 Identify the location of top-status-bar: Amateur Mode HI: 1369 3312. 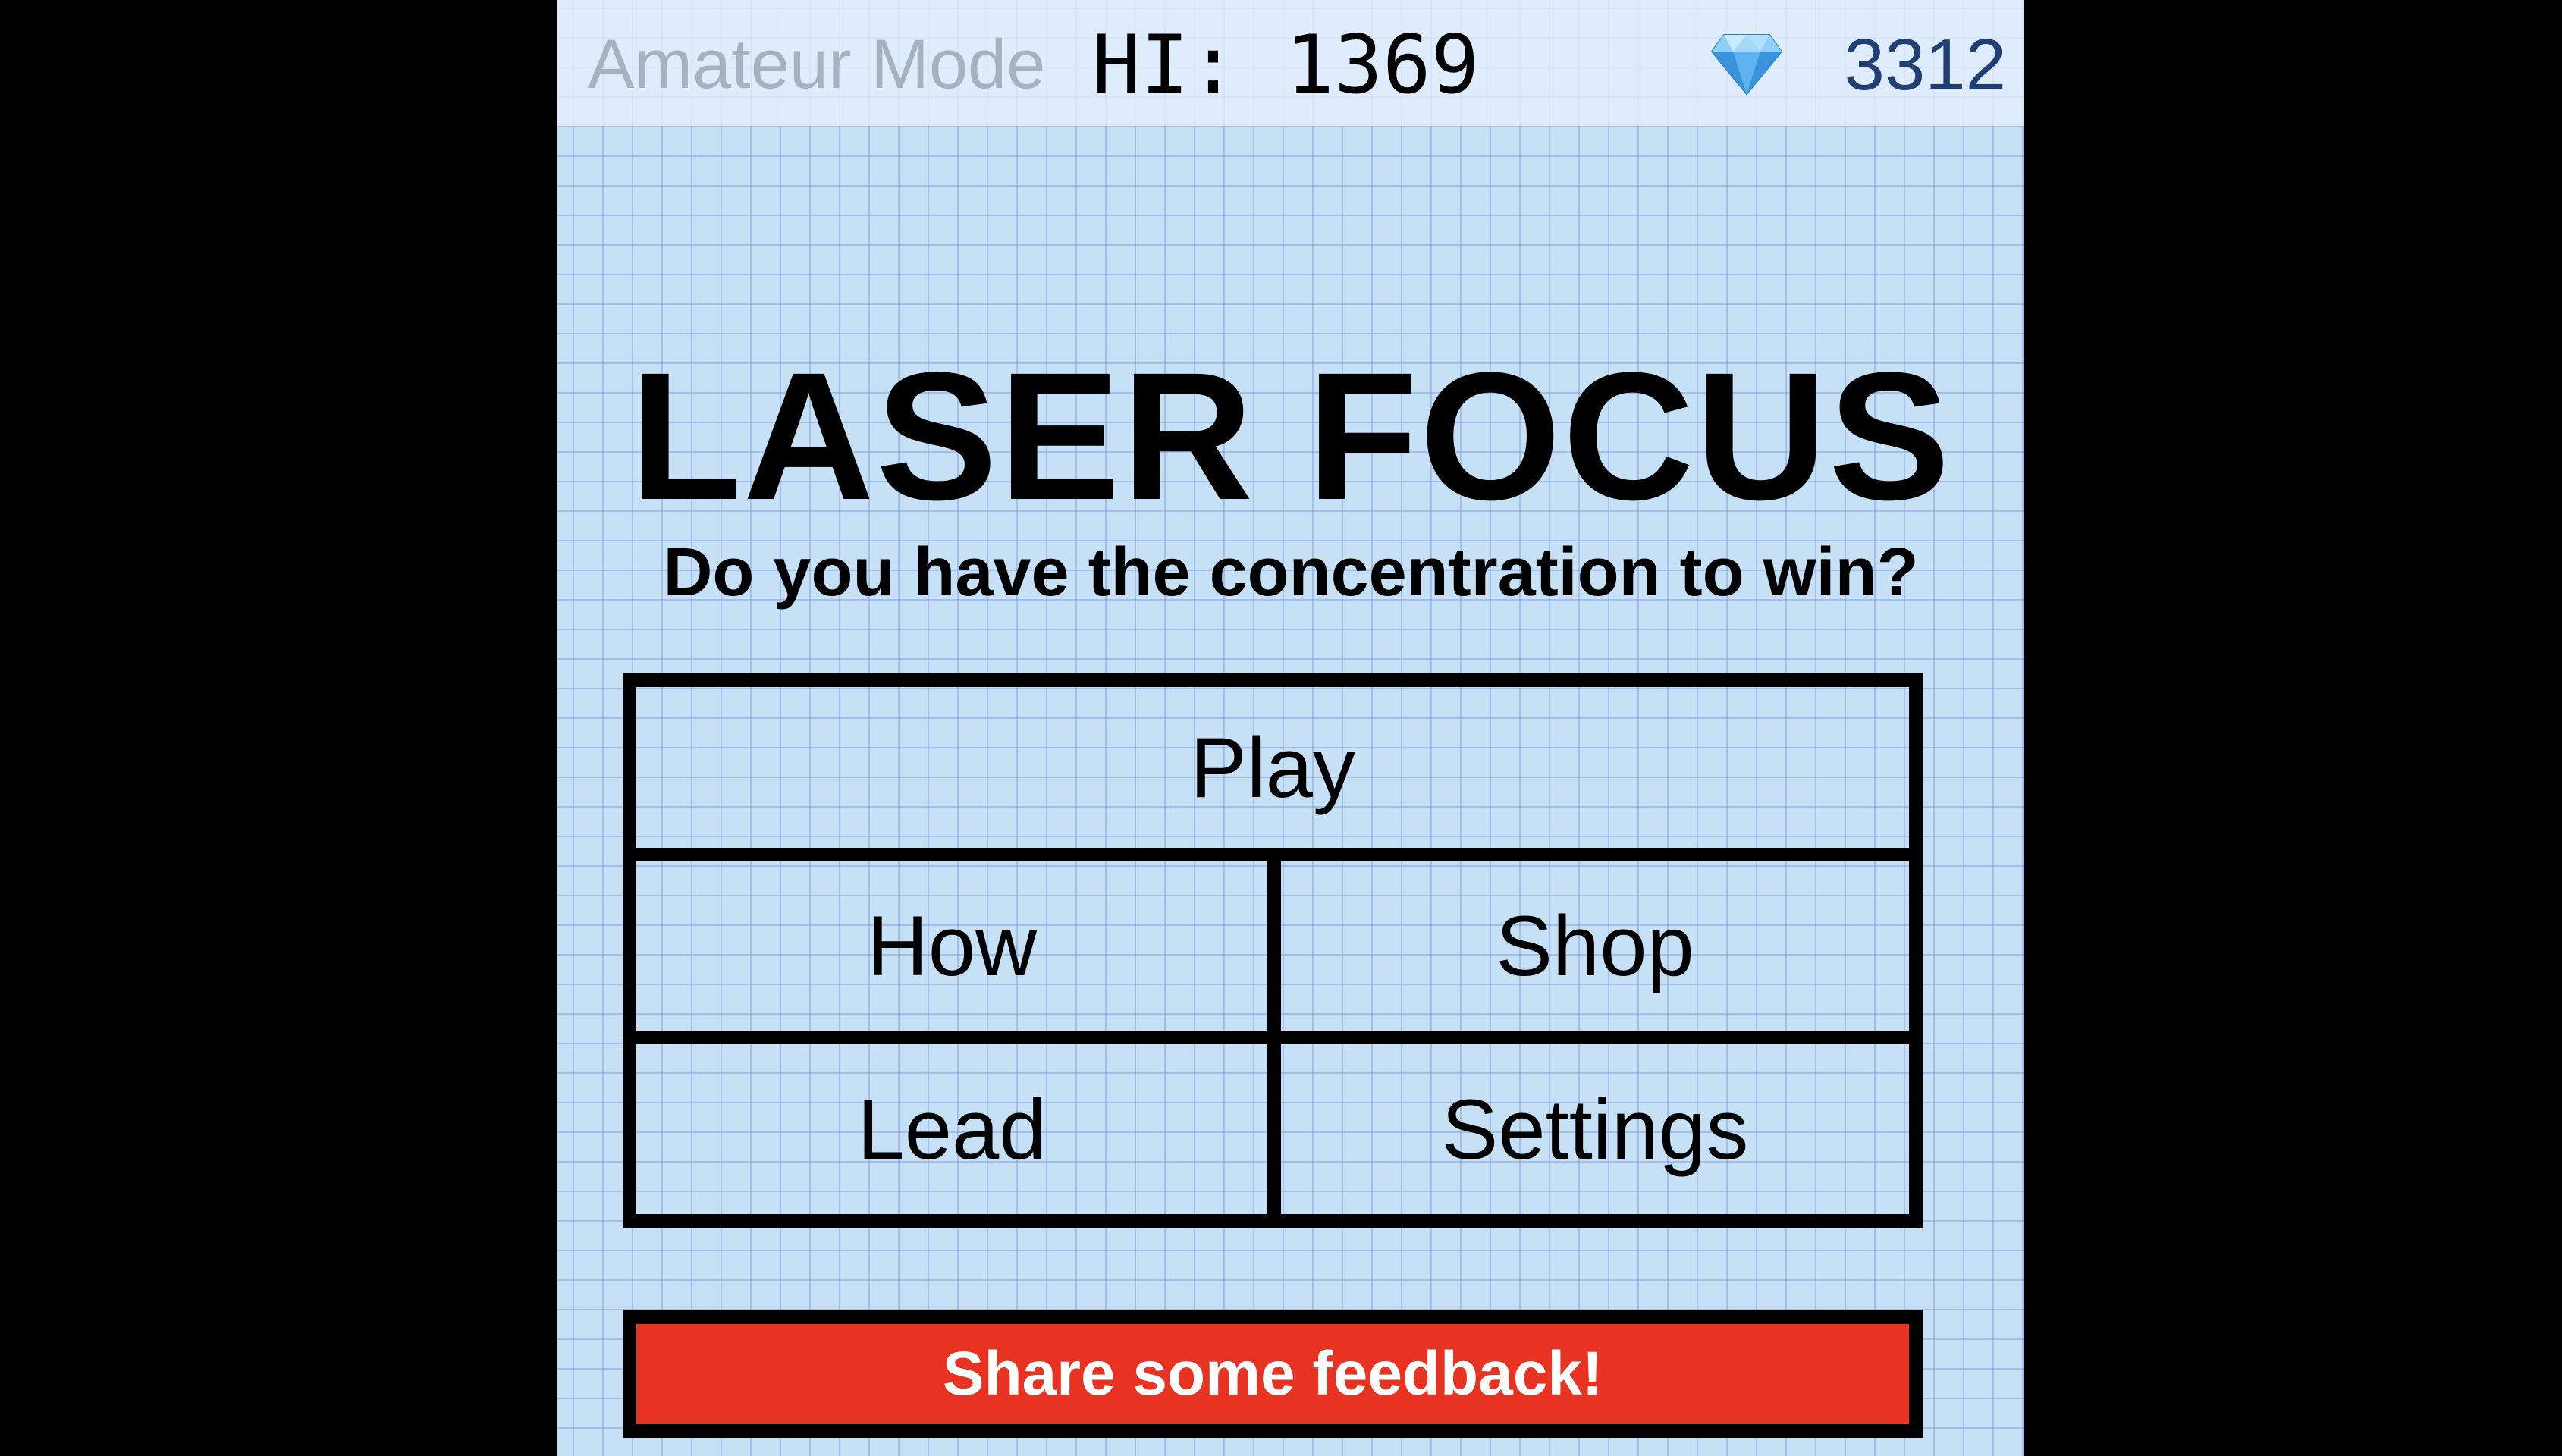
(1290, 63).